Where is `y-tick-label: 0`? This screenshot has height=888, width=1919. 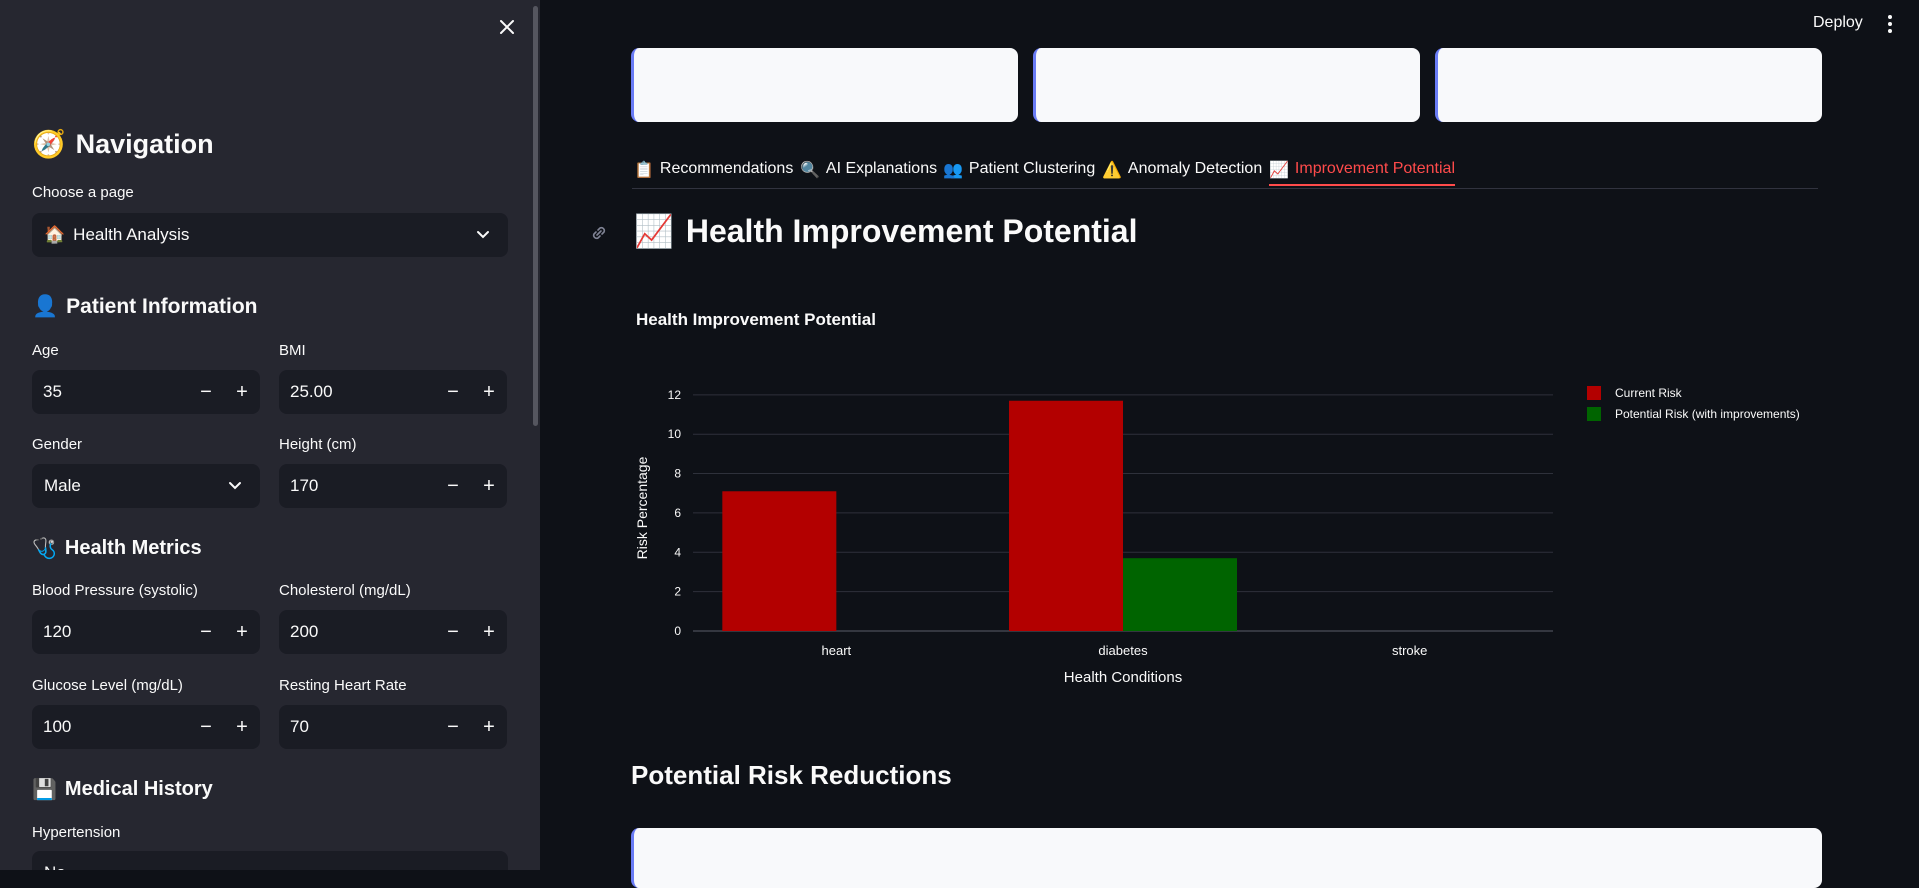 y-tick-label: 0 is located at coordinates (677, 631).